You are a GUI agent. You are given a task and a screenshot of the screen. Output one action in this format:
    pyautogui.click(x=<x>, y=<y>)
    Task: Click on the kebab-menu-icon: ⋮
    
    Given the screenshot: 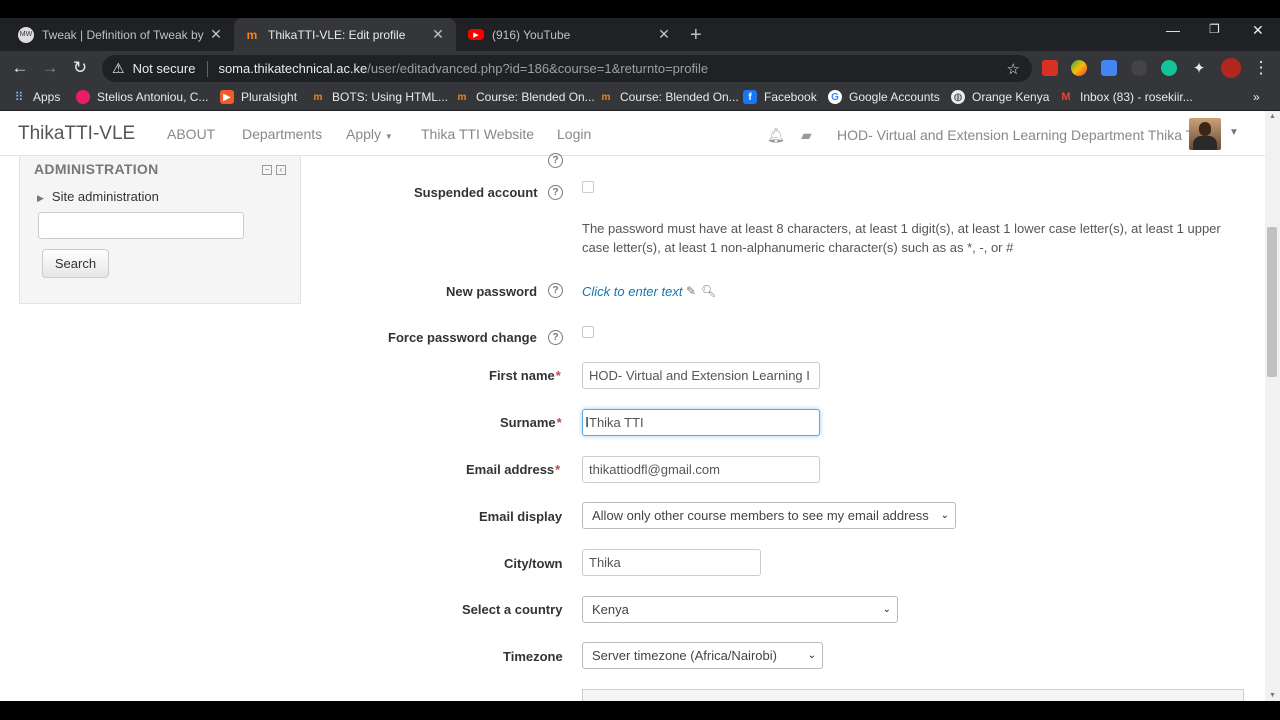 What is the action you would take?
    pyautogui.click(x=1261, y=68)
    